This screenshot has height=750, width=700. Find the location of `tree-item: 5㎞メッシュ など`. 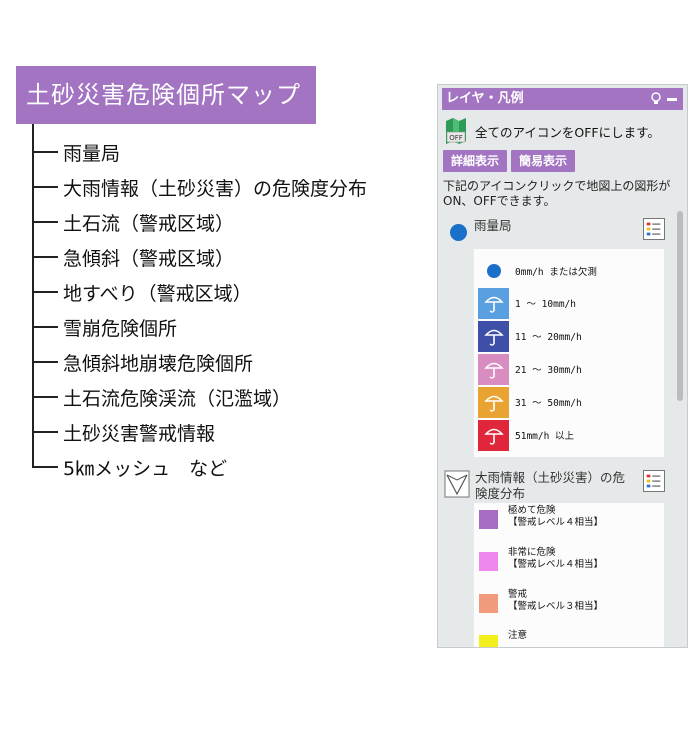

tree-item: 5㎞メッシュ など is located at coordinates (129, 467).